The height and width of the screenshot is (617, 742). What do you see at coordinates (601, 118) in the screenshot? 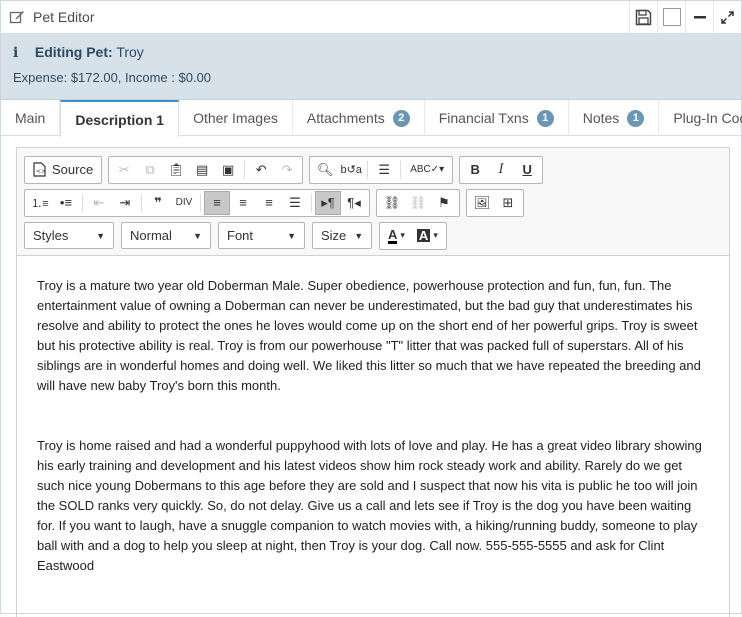
I see `tab-label: Notes` at bounding box center [601, 118].